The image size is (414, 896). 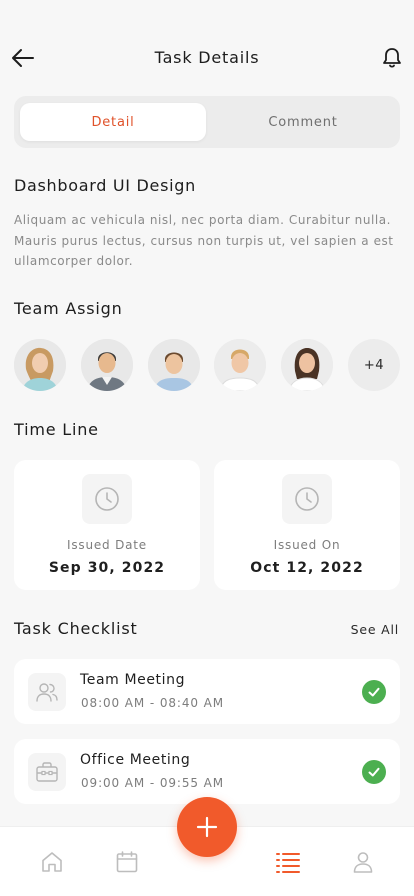 What do you see at coordinates (303, 122) in the screenshot?
I see `tab-comment: Comment` at bounding box center [303, 122].